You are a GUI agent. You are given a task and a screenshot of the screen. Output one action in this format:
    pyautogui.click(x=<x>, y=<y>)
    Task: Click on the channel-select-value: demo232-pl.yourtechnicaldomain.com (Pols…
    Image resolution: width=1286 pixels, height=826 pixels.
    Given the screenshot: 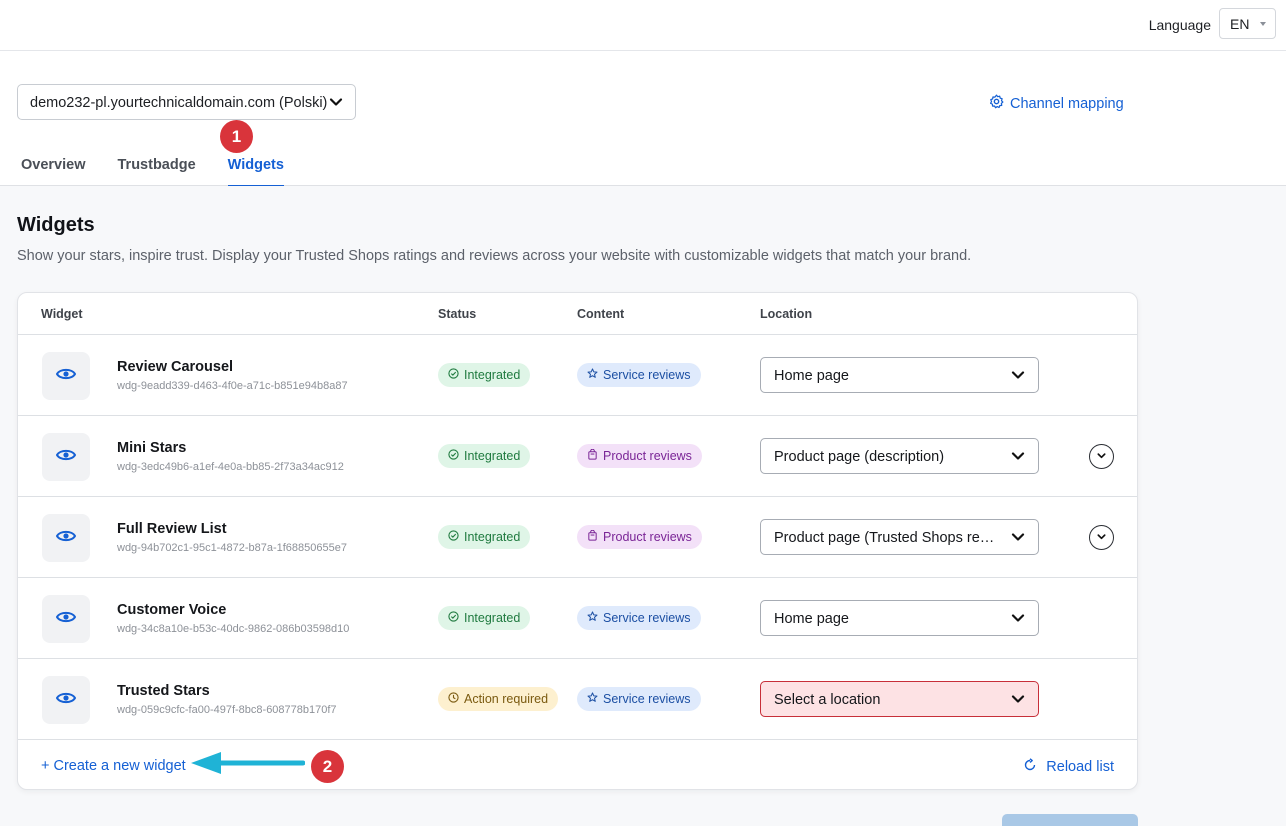 What is the action you would take?
    pyautogui.click(x=179, y=103)
    